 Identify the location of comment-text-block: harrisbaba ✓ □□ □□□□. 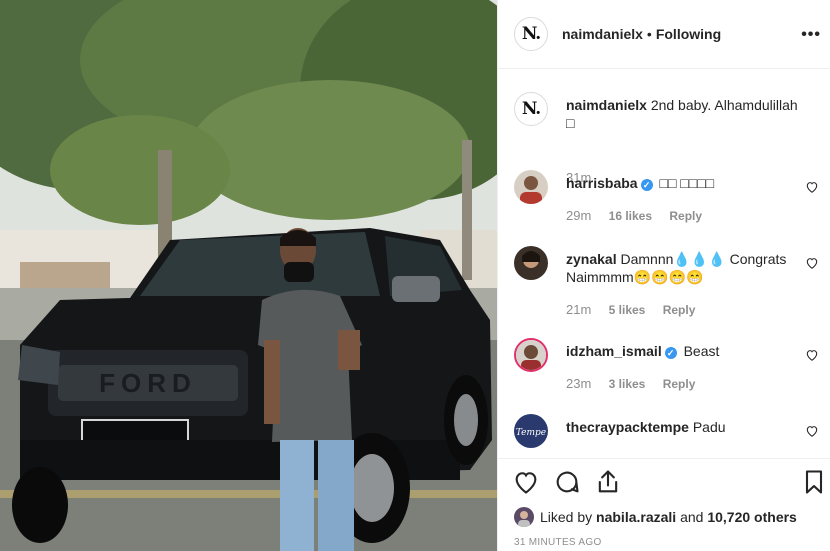
(677, 183).